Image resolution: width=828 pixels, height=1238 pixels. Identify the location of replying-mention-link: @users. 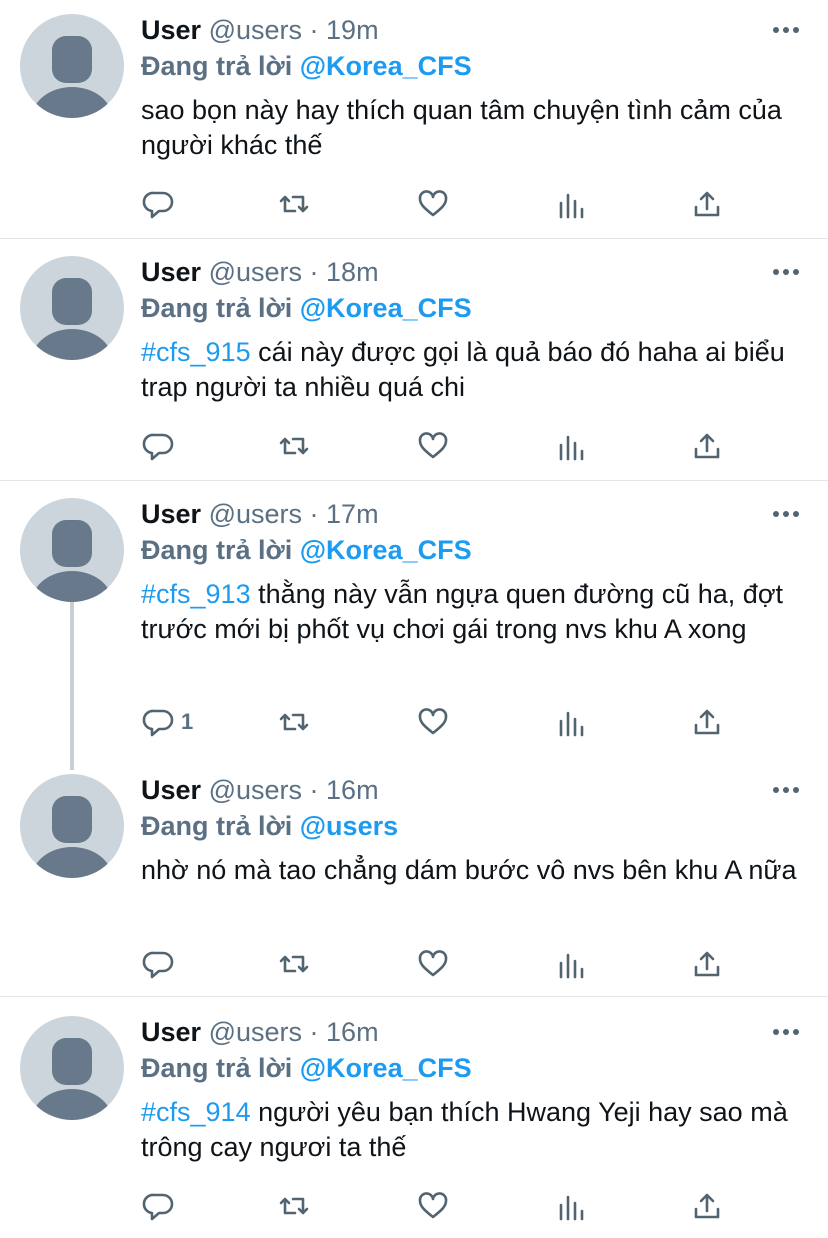
(349, 826).